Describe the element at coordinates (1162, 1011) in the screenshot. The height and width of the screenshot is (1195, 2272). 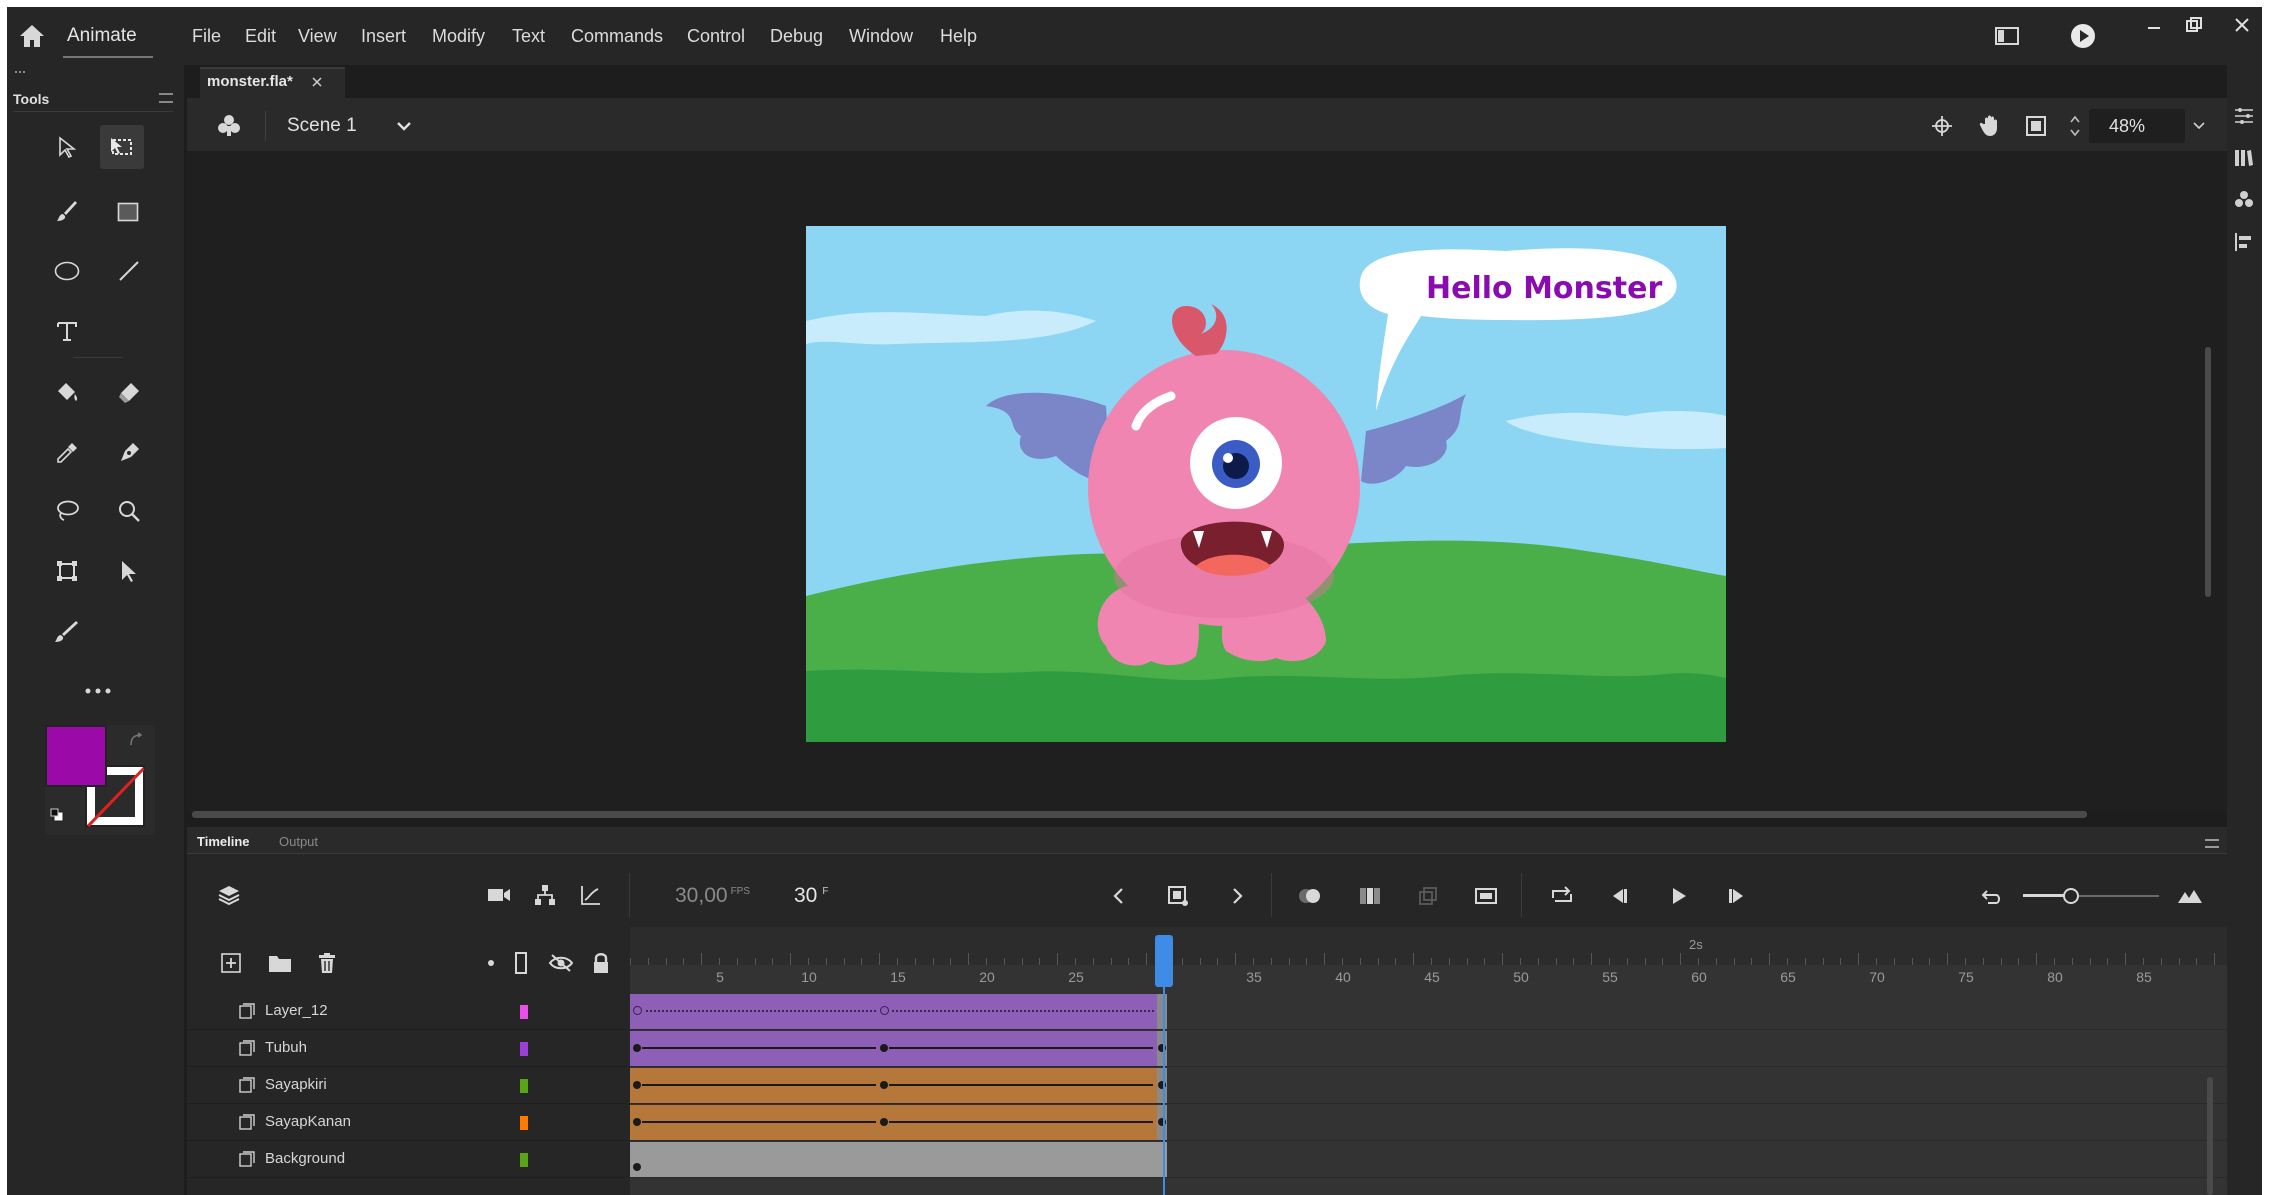
I see `current-frame-cell` at that location.